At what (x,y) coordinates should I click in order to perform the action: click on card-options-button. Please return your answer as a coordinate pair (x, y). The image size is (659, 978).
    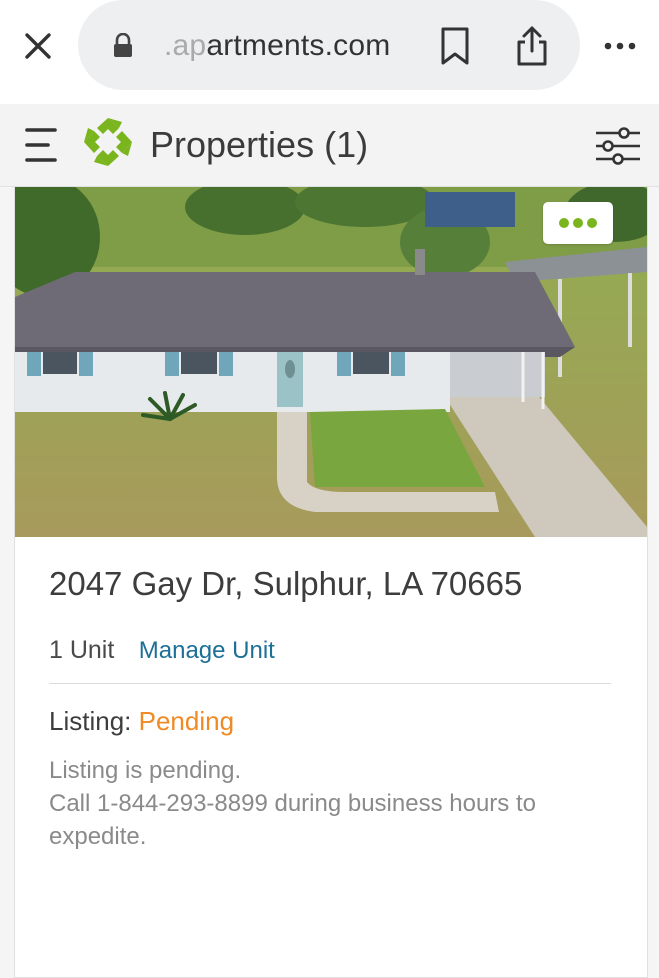
    Looking at the image, I should click on (578, 223).